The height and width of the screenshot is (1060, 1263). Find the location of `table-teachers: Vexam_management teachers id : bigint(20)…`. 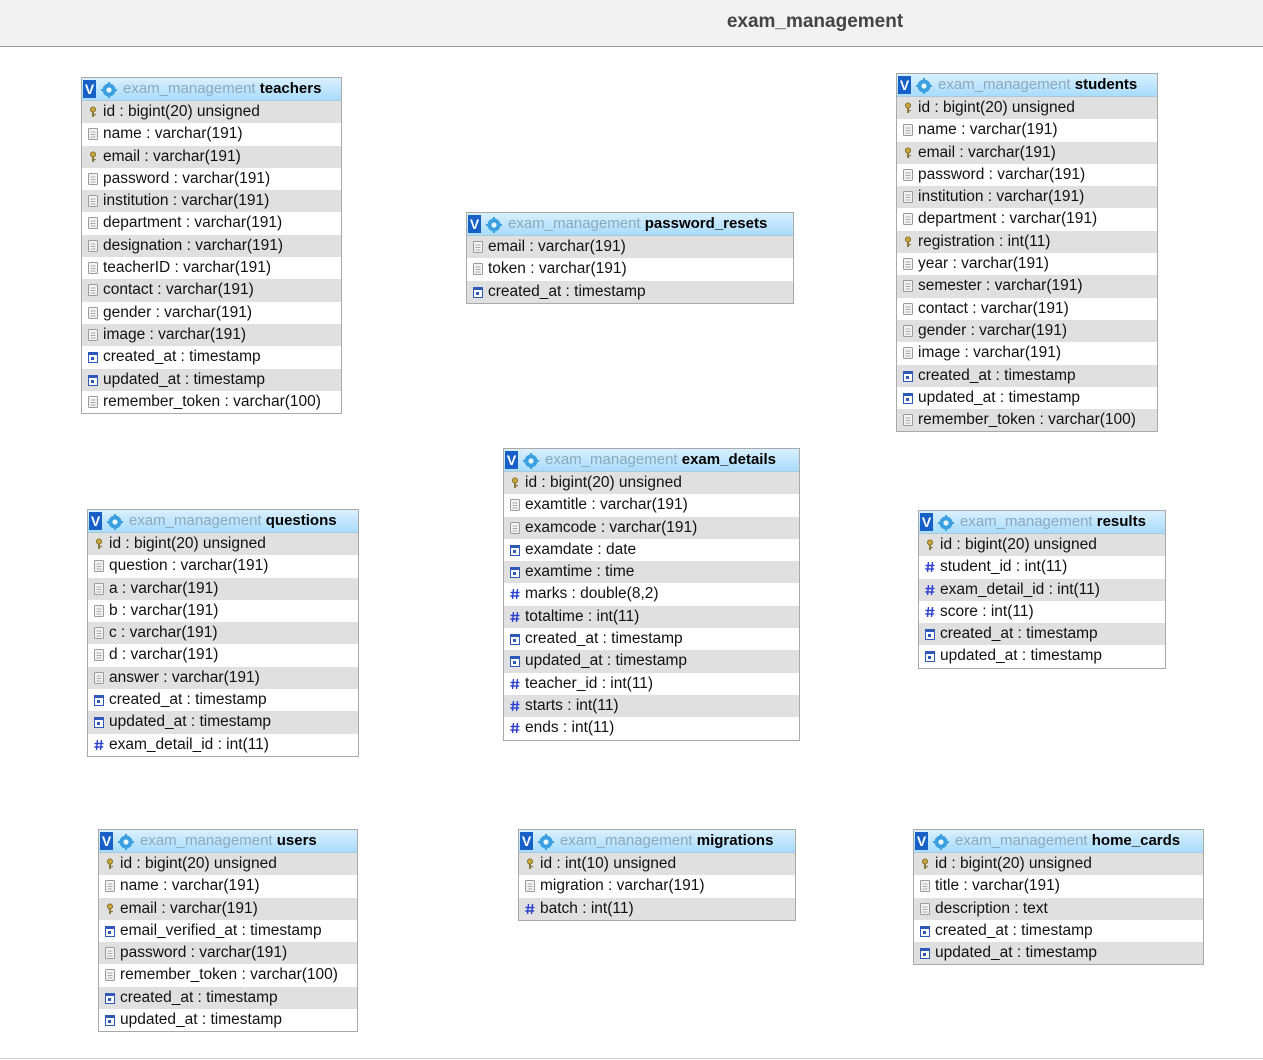

table-teachers: Vexam_management teachers id : bigint(20)… is located at coordinates (211, 246).